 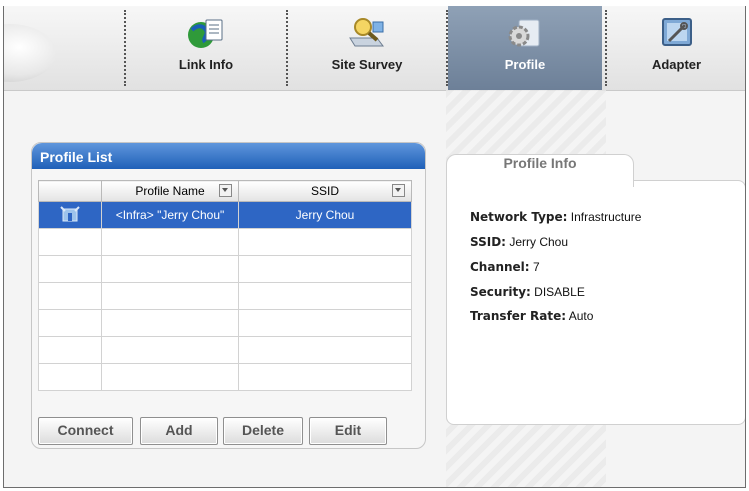 What do you see at coordinates (263, 431) in the screenshot?
I see `delete-button: Delete` at bounding box center [263, 431].